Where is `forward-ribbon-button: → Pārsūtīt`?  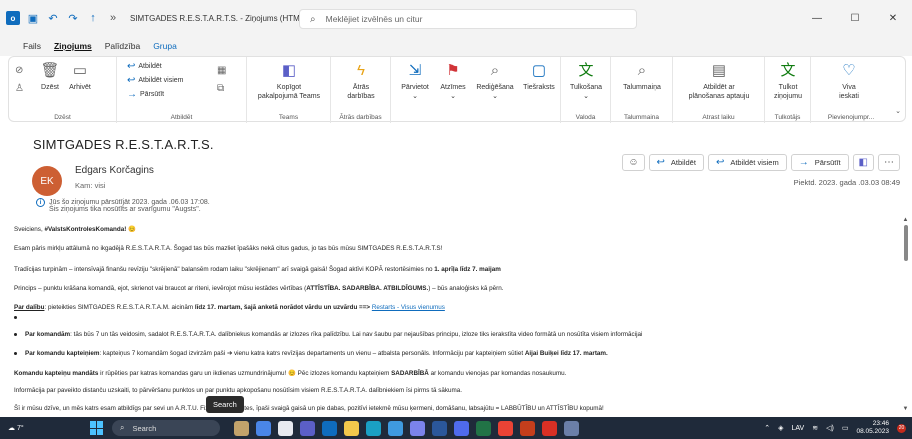 forward-ribbon-button: → Pārsūtīt is located at coordinates (145, 94).